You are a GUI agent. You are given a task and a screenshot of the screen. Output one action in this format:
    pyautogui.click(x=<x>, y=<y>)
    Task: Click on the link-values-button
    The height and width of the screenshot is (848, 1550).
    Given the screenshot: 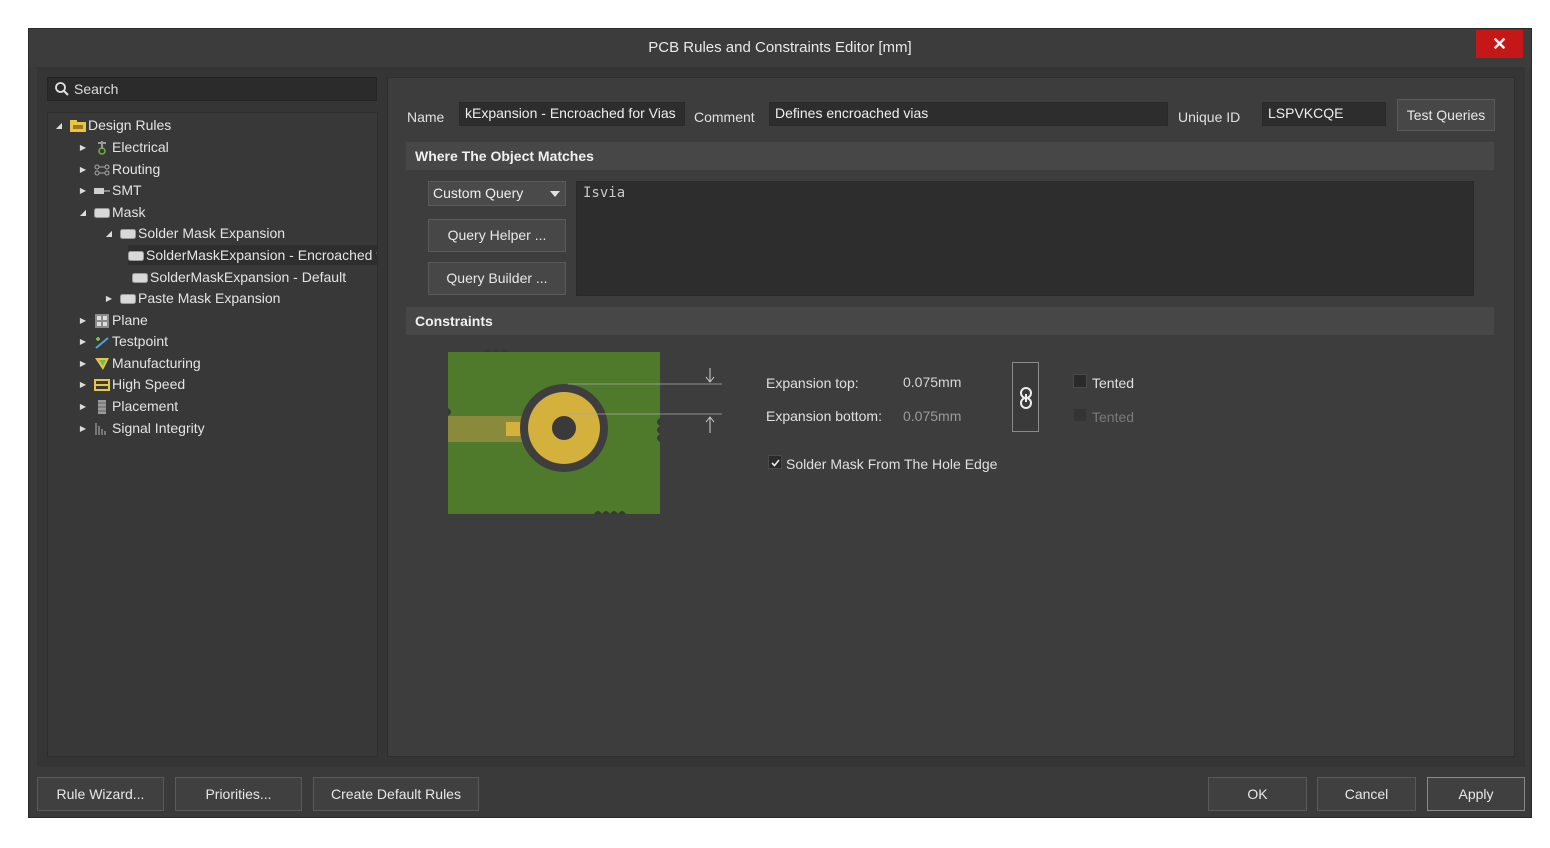 What is the action you would take?
    pyautogui.click(x=1025, y=397)
    